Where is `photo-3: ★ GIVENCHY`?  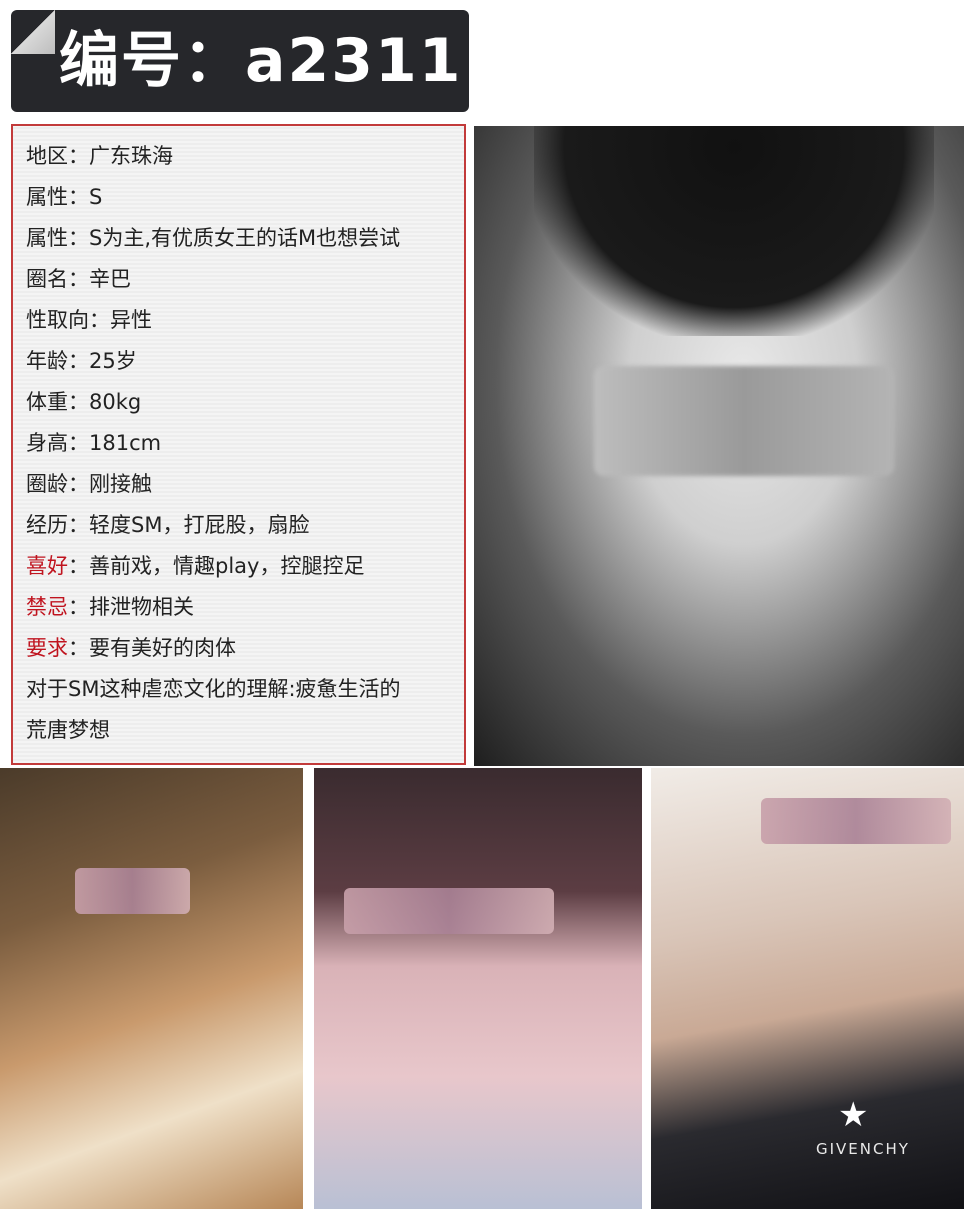
photo-3: ★ GIVENCHY is located at coordinates (807, 988).